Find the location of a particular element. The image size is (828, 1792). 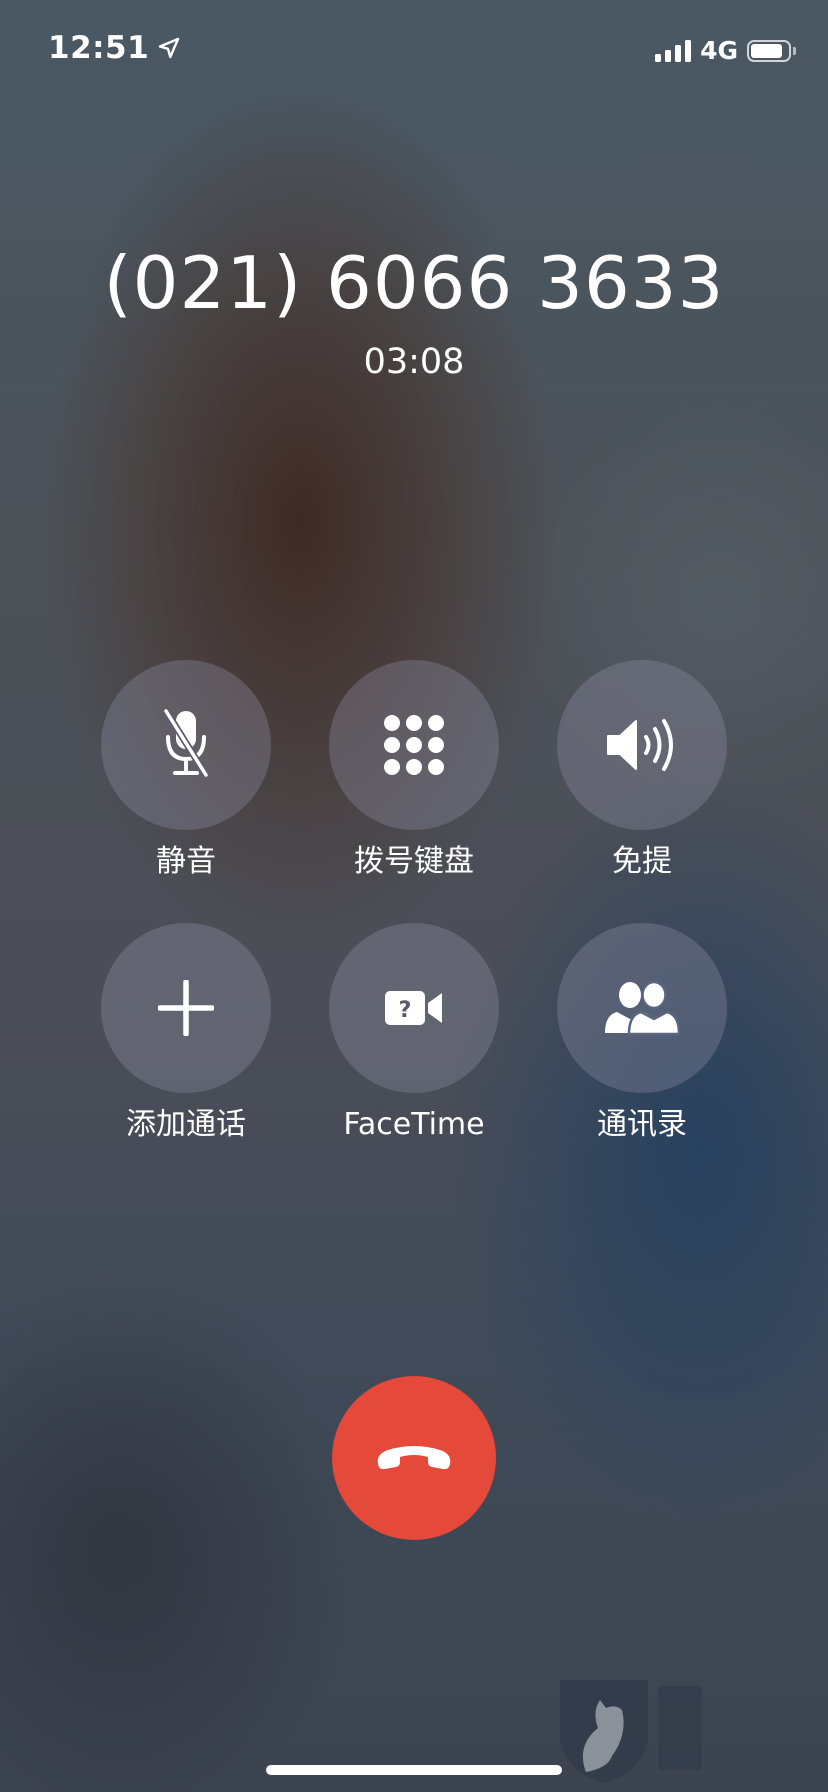

speaker-button: 免提 is located at coordinates (642, 771).